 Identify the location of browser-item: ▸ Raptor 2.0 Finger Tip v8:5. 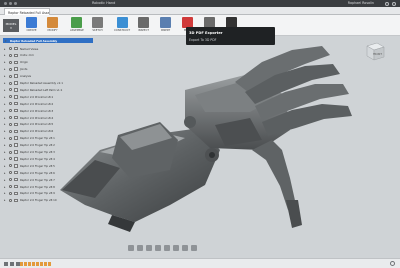
(29, 165).